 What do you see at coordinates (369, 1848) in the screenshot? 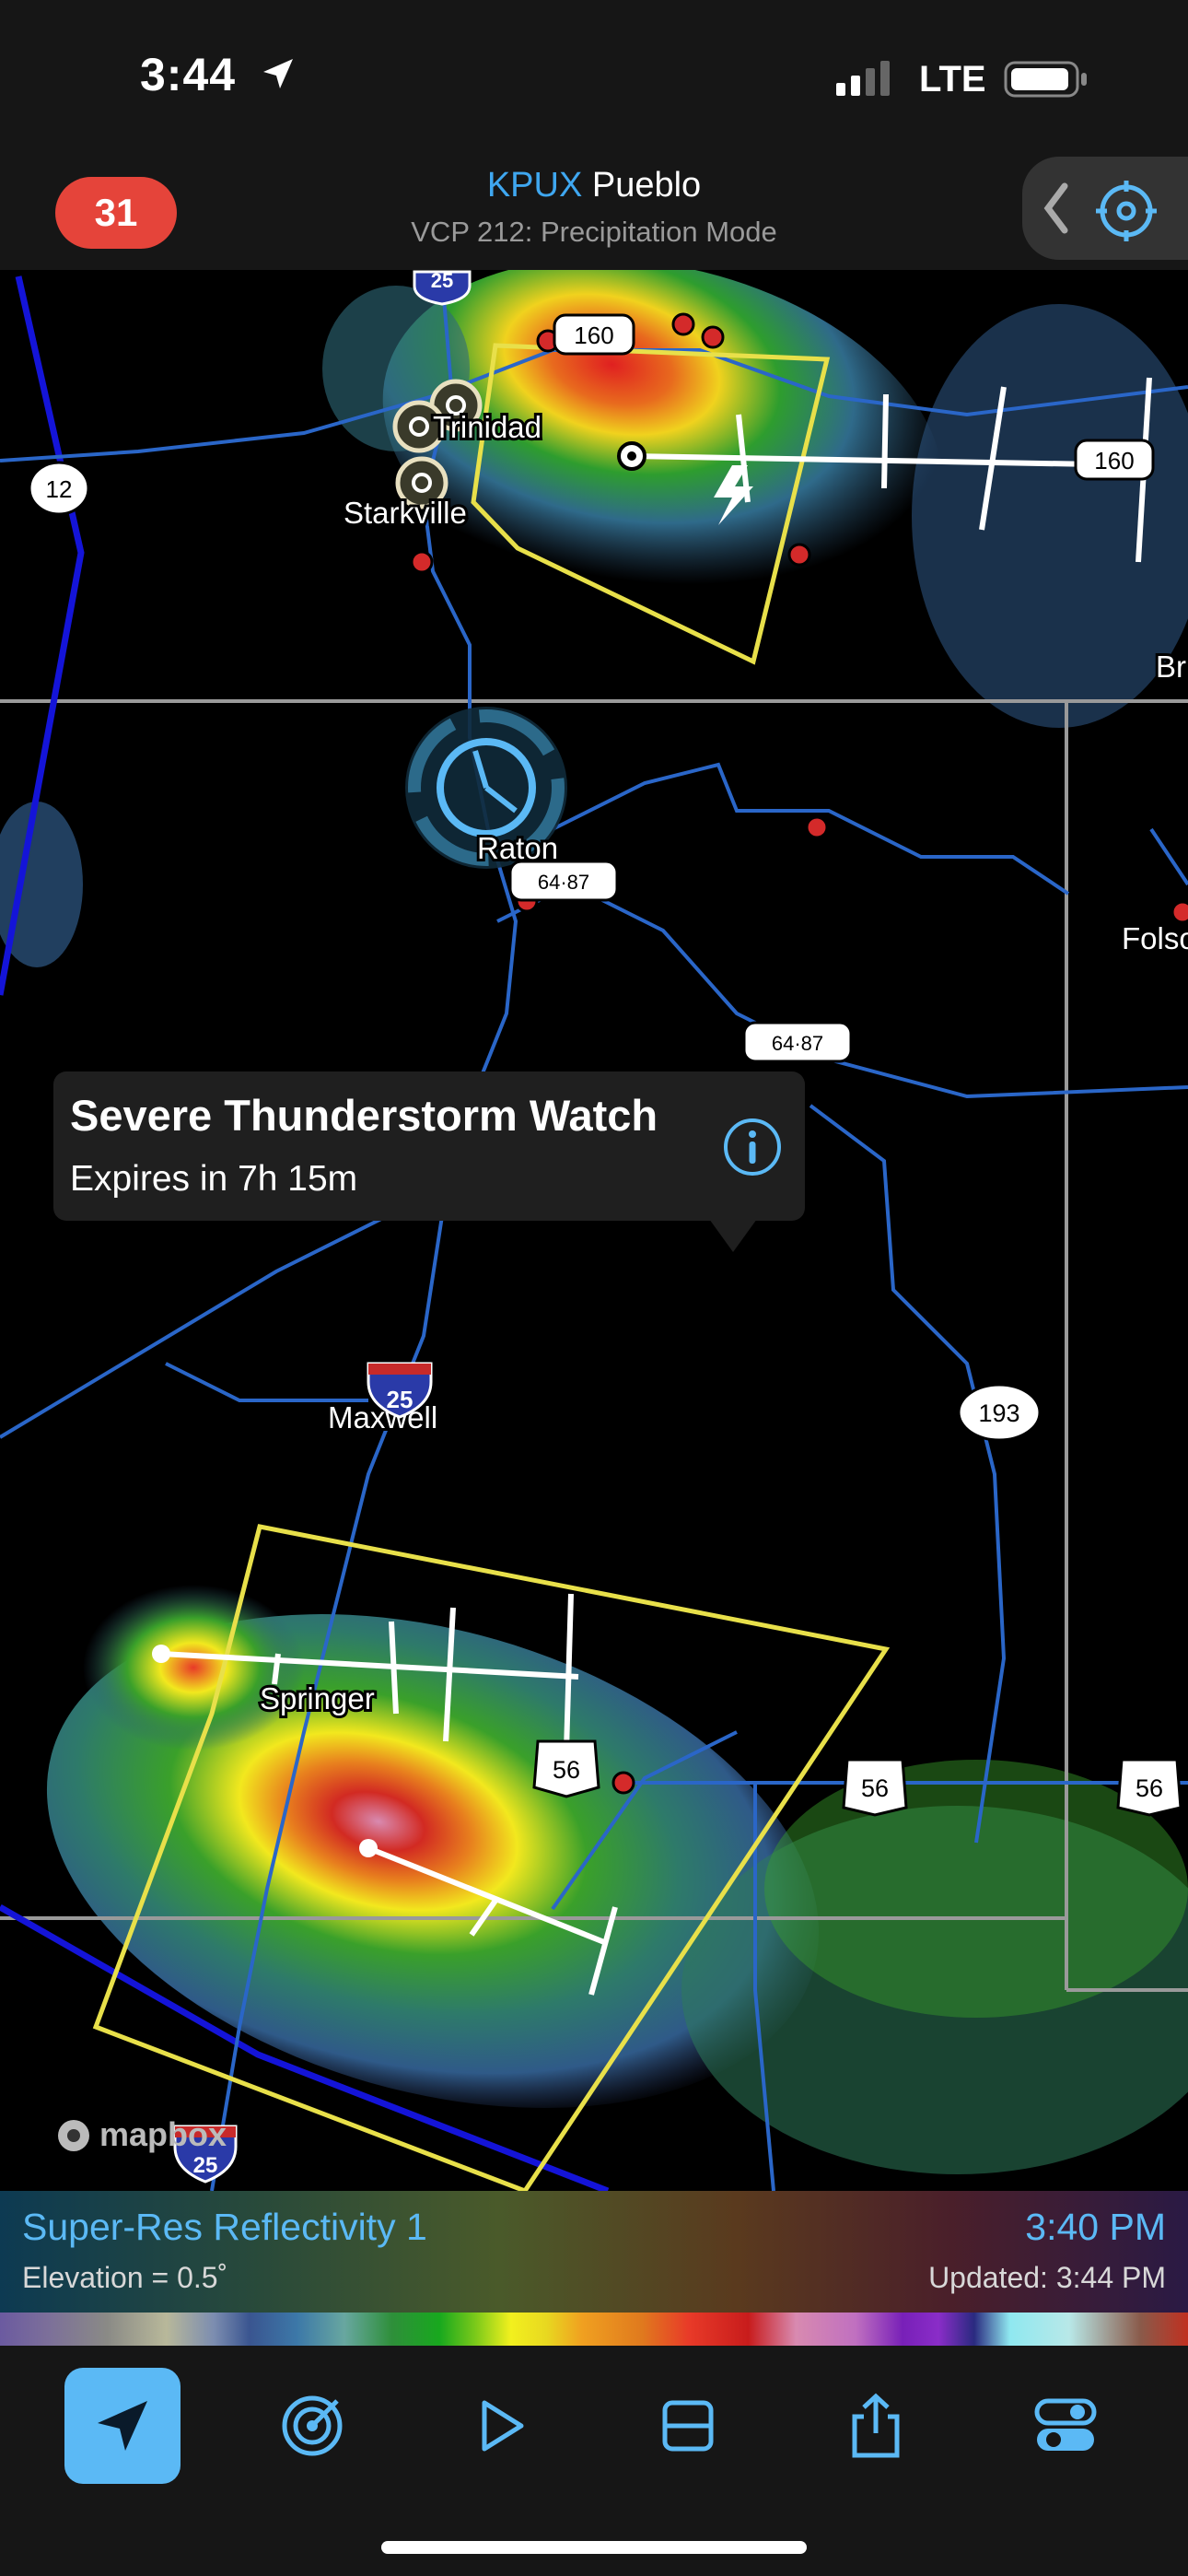
I see `storm-cell-marker-s` at bounding box center [369, 1848].